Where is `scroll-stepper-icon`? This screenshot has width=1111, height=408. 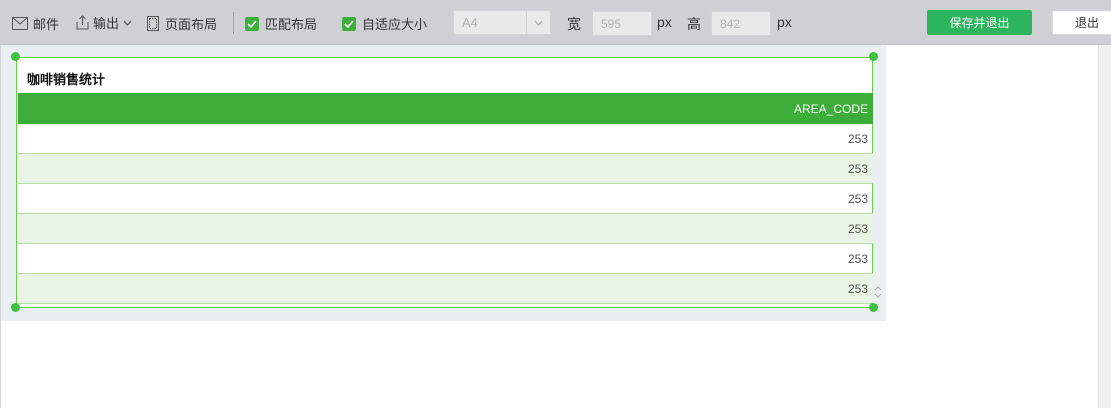
scroll-stepper-icon is located at coordinates (878, 293).